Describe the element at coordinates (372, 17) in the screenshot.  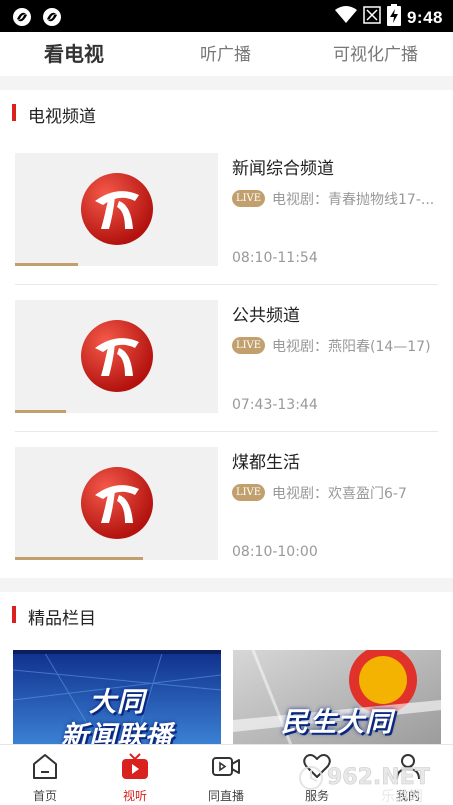
I see `no-signal-icon` at that location.